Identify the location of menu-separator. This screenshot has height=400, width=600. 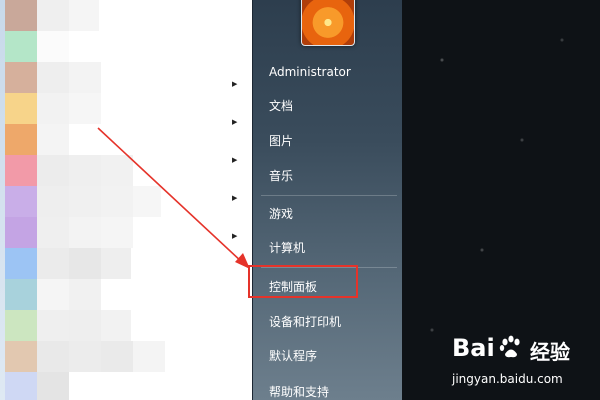
(329, 195).